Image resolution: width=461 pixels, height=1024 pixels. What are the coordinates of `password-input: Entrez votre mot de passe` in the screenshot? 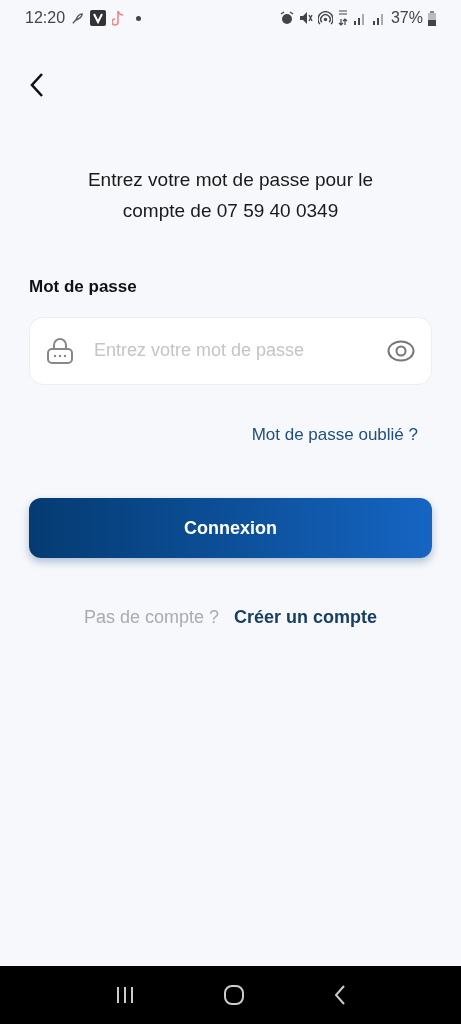 It's located at (230, 350).